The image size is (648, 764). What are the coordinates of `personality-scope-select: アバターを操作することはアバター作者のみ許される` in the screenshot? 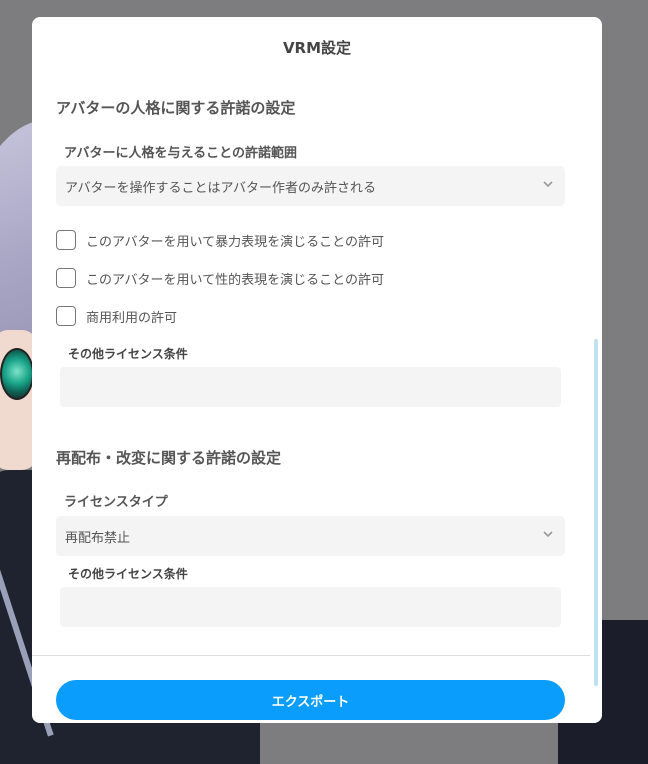 It's located at (310, 186).